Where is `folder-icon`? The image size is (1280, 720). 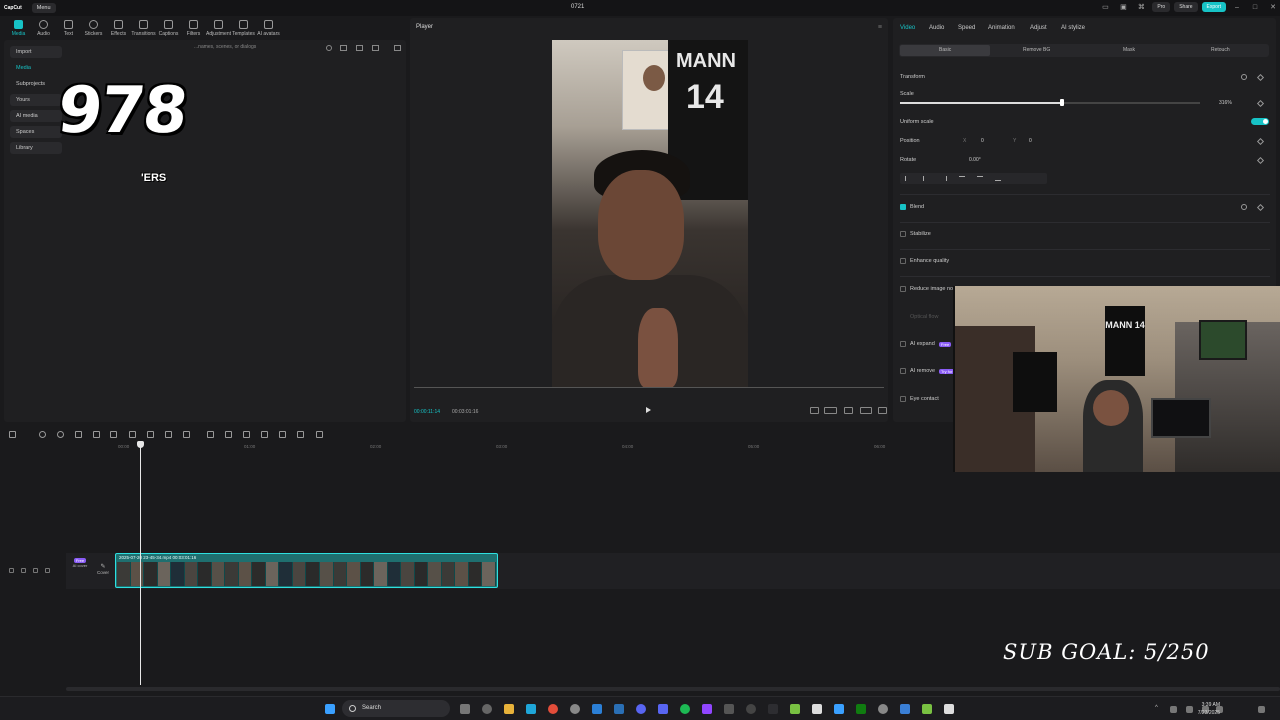
folder-icon is located at coordinates (343, 48).